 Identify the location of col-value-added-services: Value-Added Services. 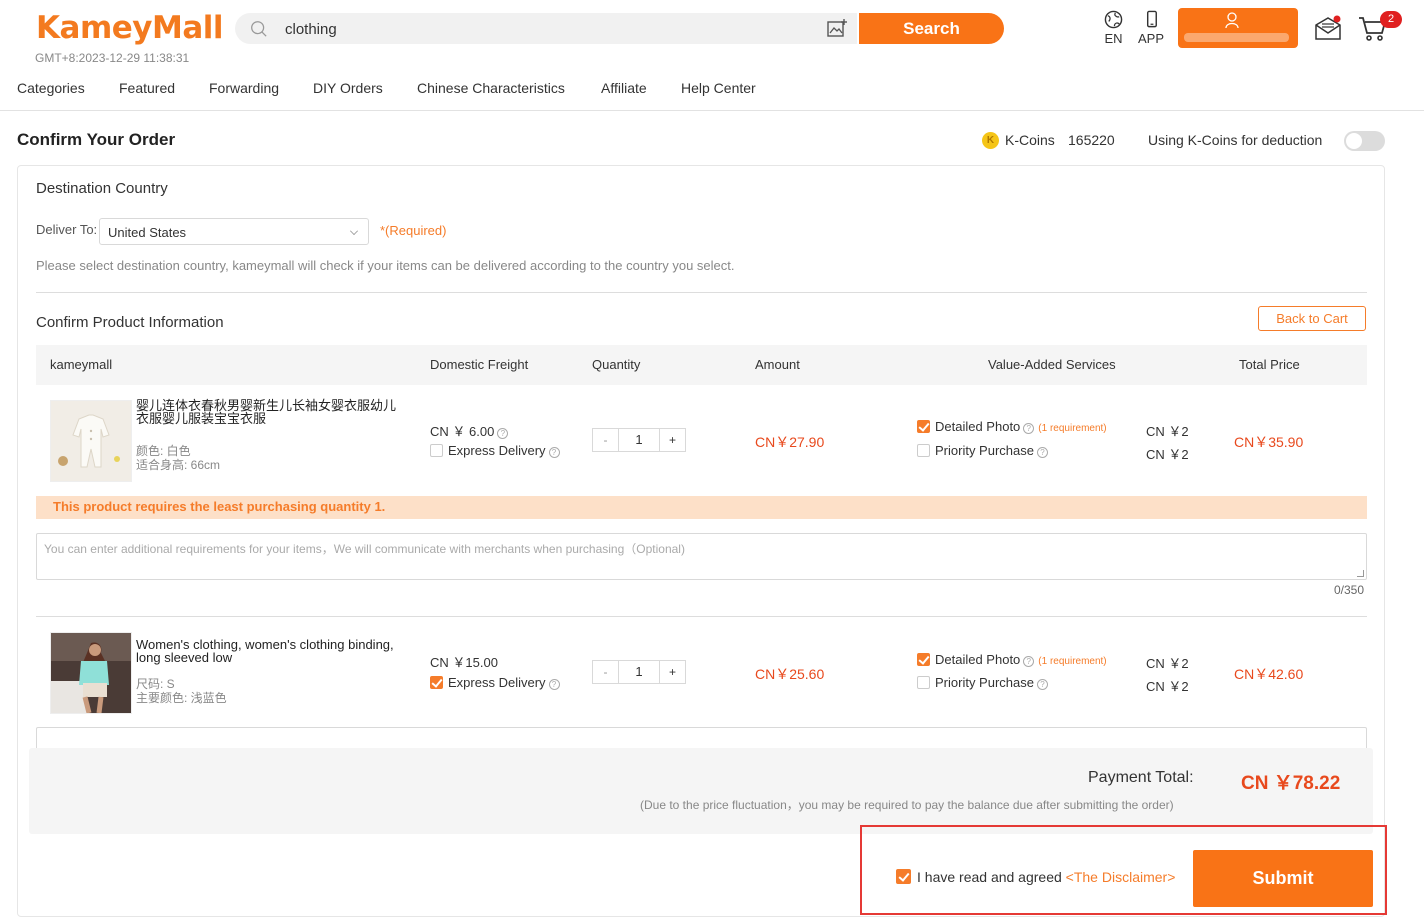
(1052, 364).